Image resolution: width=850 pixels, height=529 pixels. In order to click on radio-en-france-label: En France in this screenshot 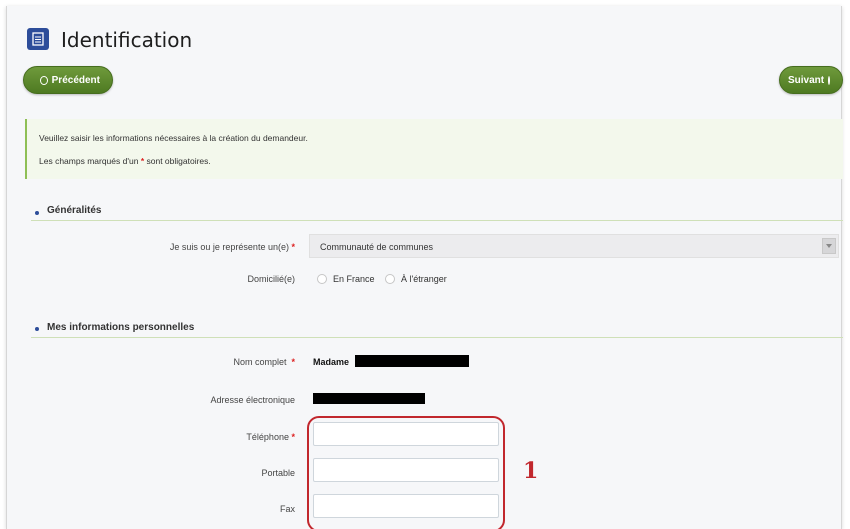, I will do `click(354, 279)`.